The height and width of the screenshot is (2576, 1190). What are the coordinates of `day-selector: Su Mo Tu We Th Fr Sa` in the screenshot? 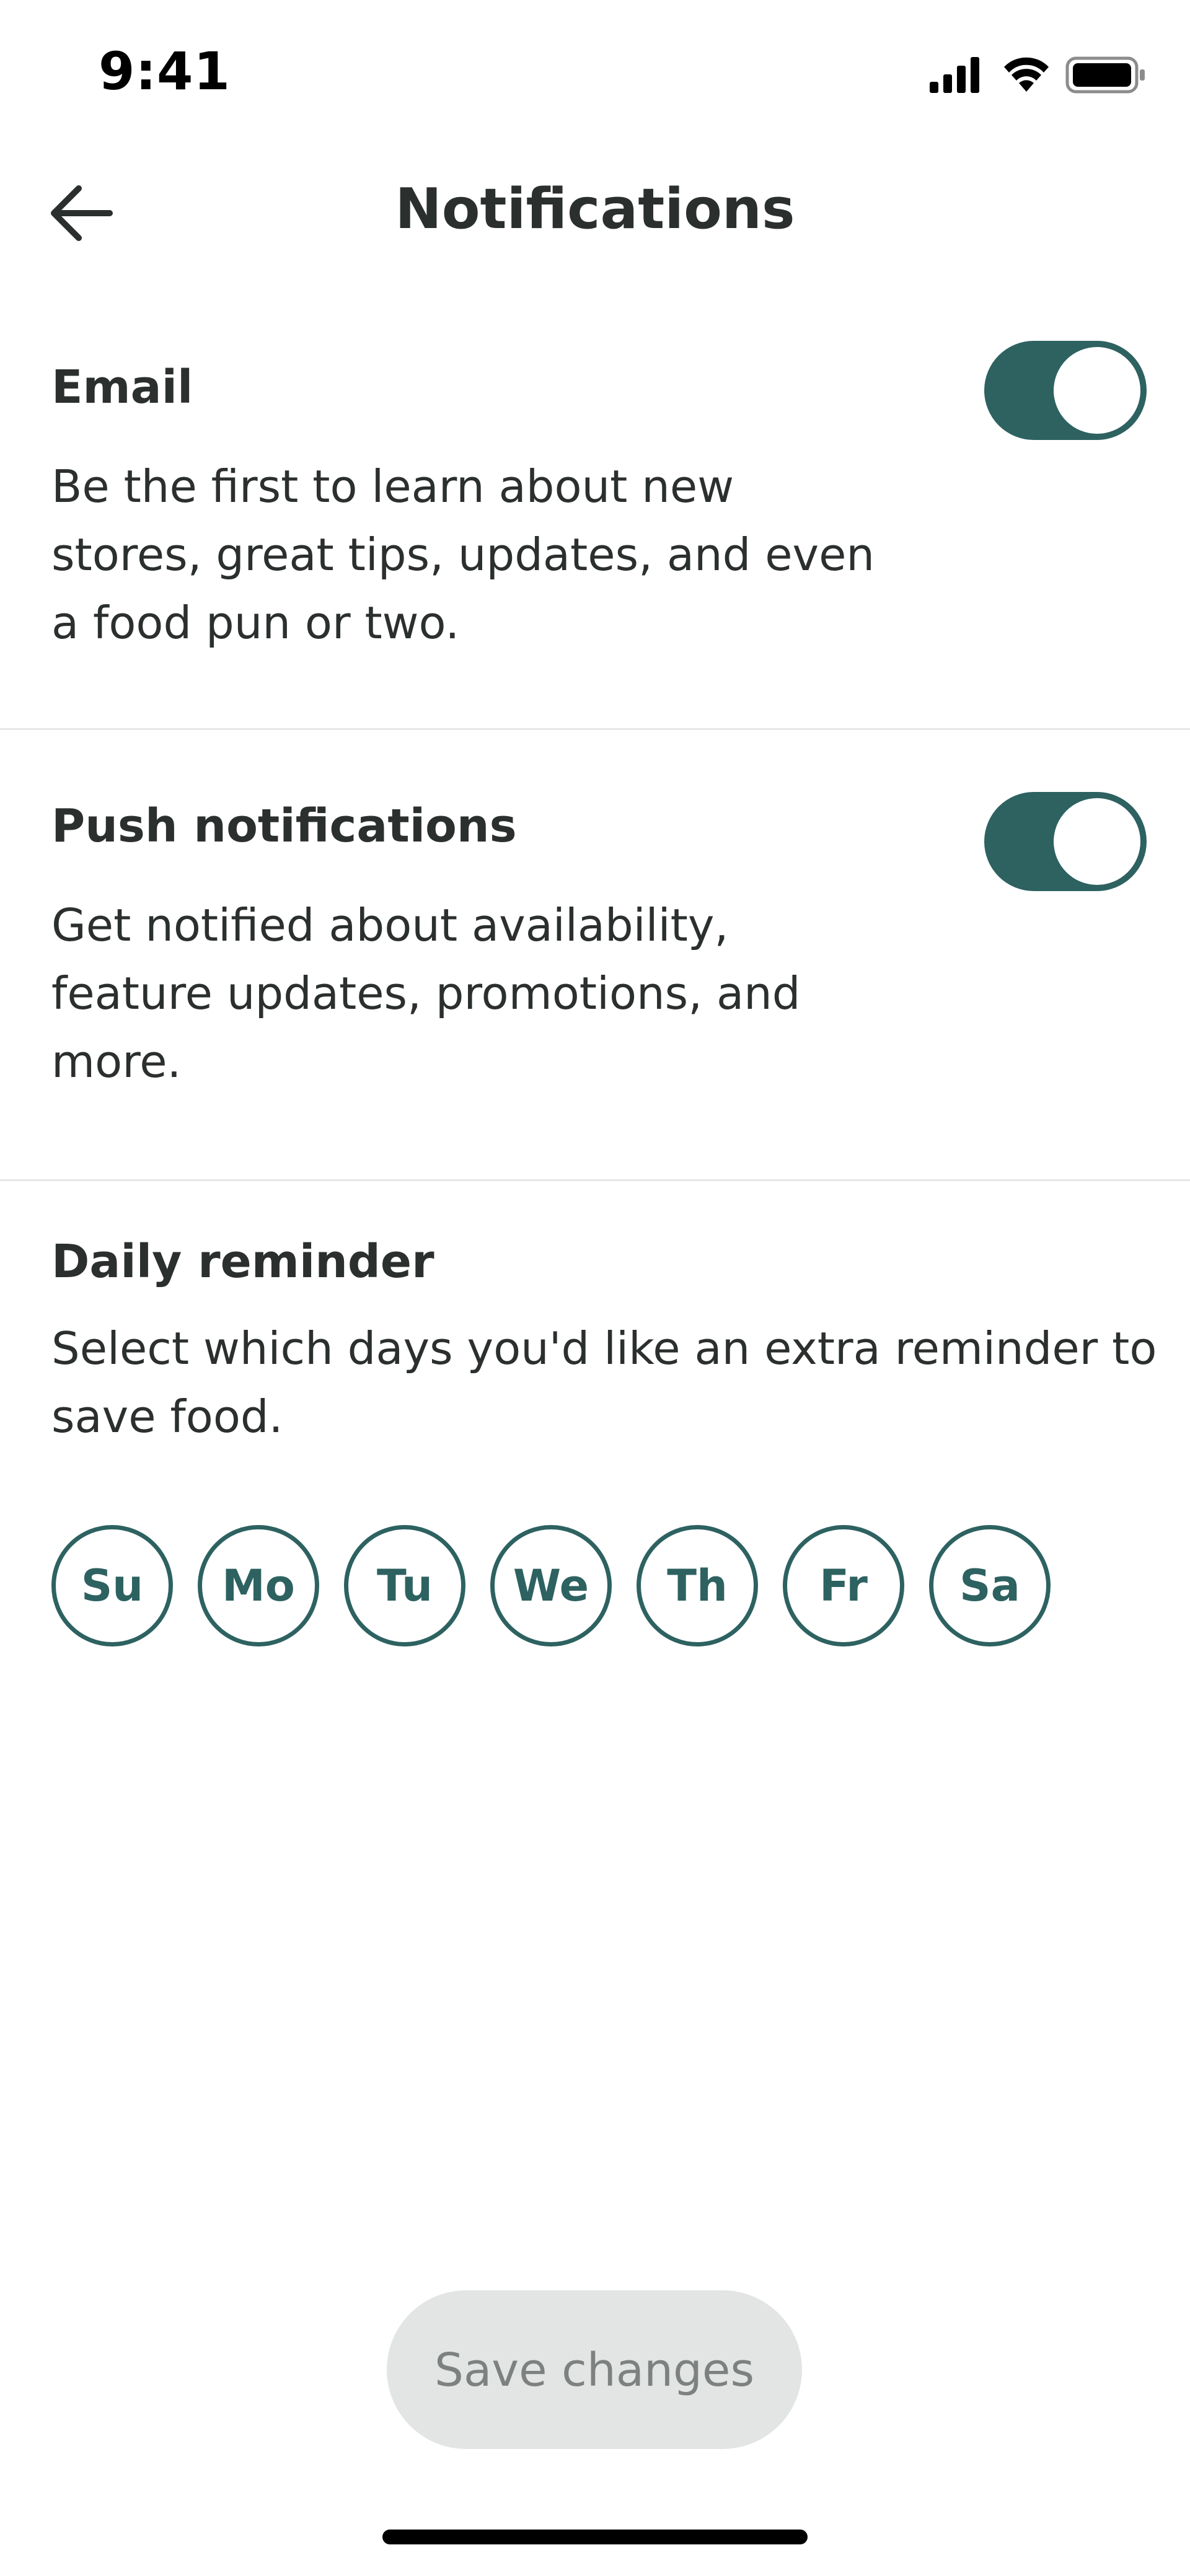 It's located at (609, 1586).